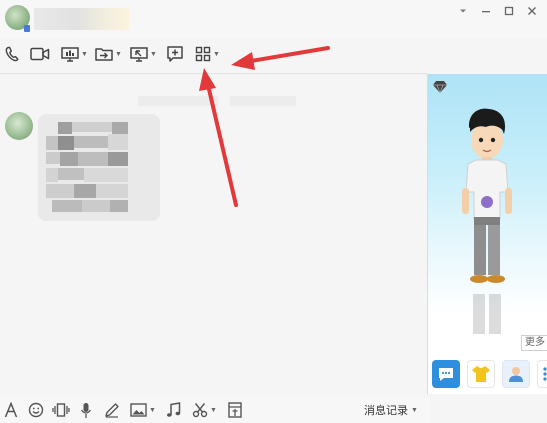  I want to click on sender-name-redacted, so click(178, 101).